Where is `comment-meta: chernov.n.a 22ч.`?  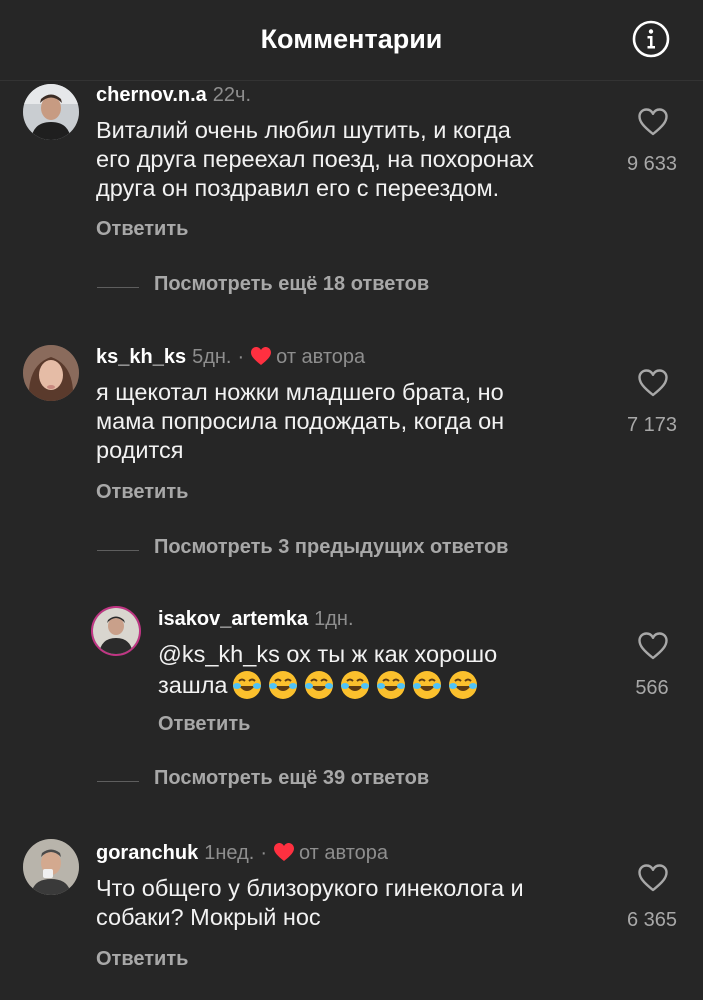
comment-meta: chernov.n.a 22ч. is located at coordinates (173, 95).